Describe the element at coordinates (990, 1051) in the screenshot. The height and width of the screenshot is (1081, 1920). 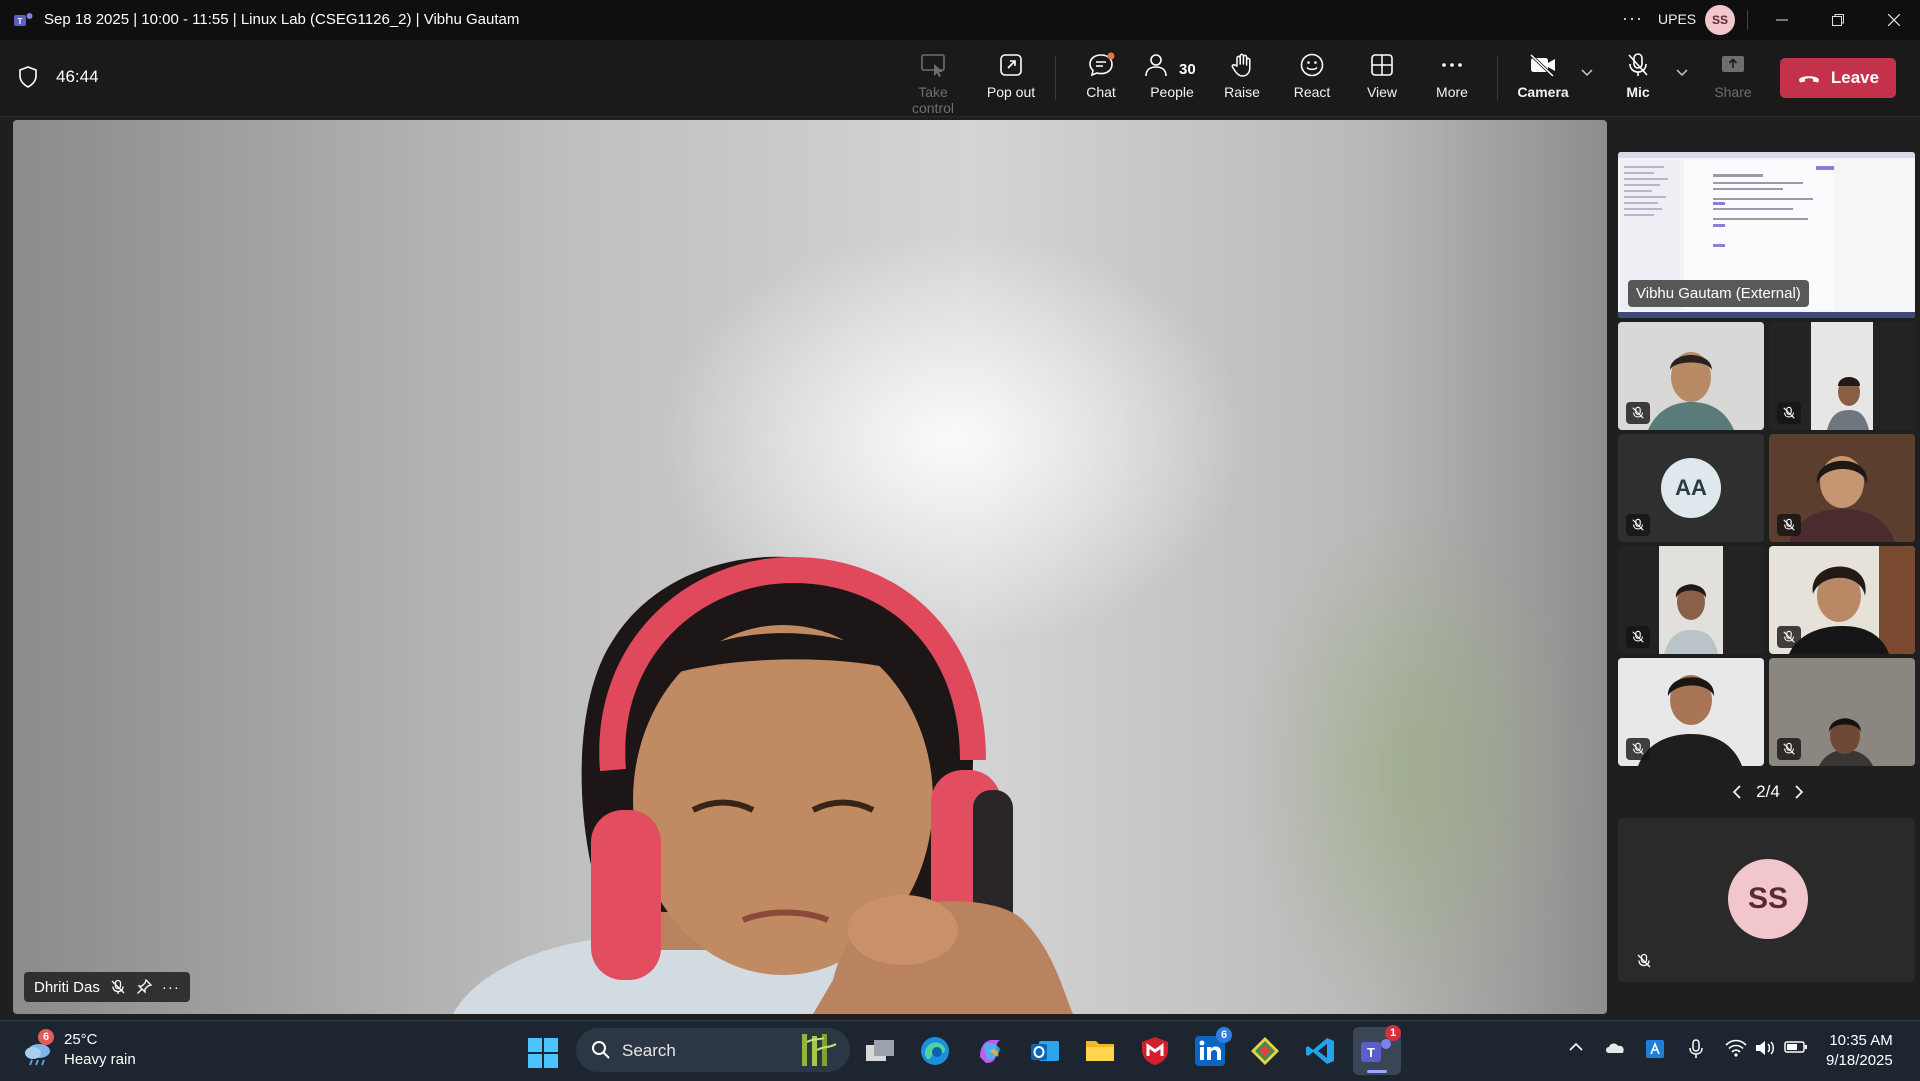
I see `copilot-icon` at that location.